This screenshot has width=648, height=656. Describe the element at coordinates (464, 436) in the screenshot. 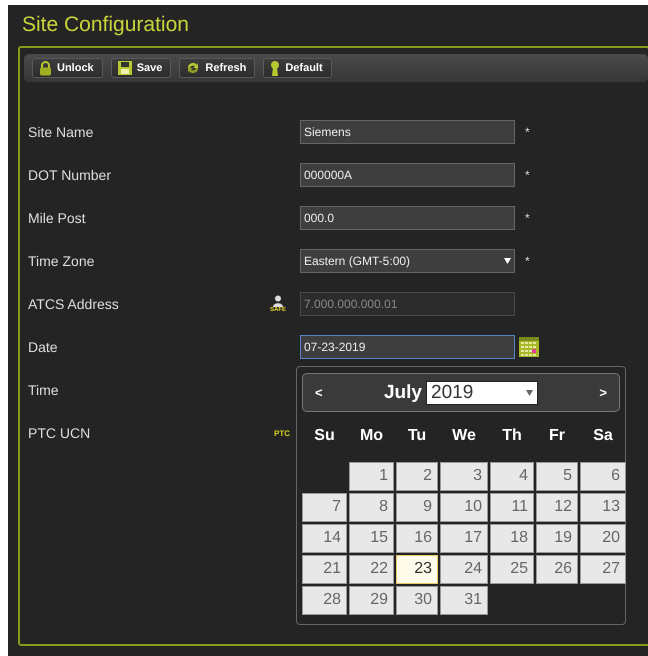

I see `weekday-label: We` at that location.